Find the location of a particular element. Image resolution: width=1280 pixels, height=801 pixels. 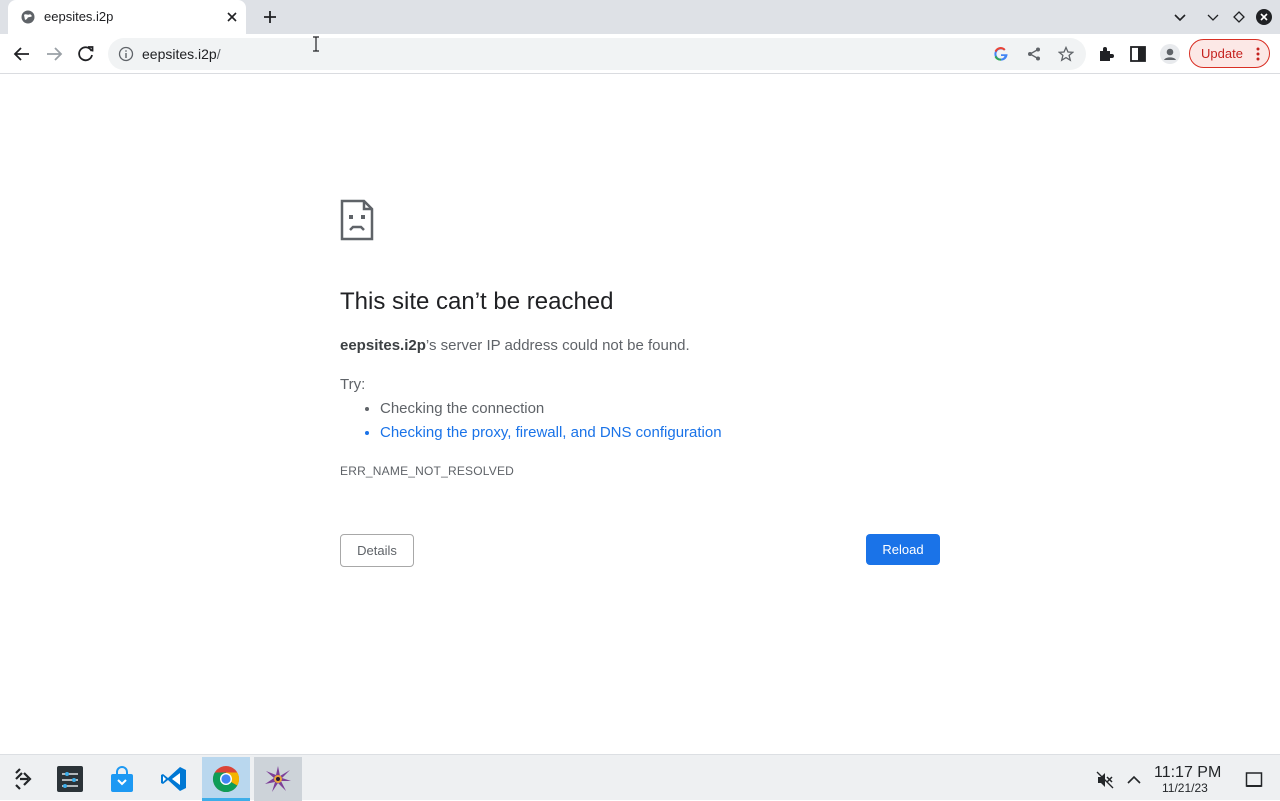

reload-icon is located at coordinates (86, 54).